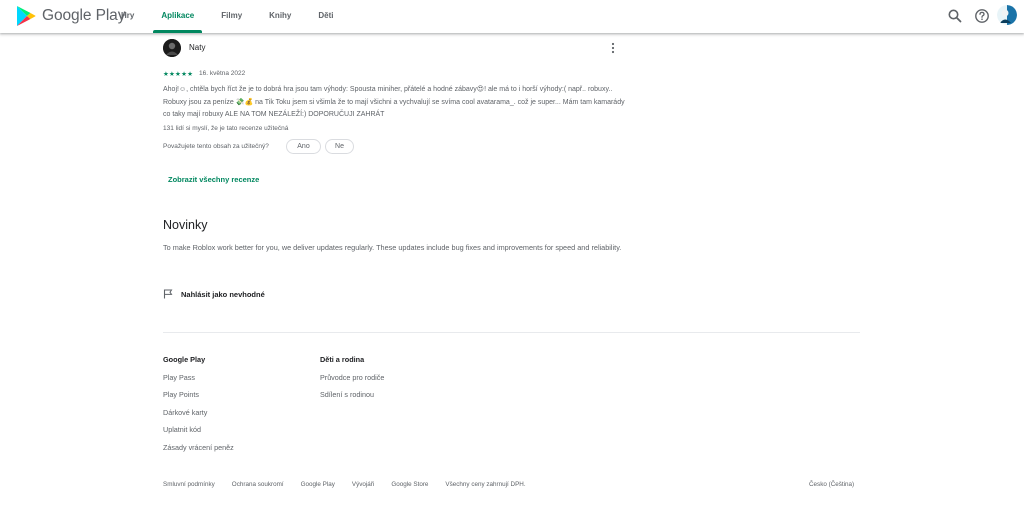 This screenshot has width=1024, height=507. What do you see at coordinates (198, 396) in the screenshot?
I see `footer-link-play-points: Play Points` at bounding box center [198, 396].